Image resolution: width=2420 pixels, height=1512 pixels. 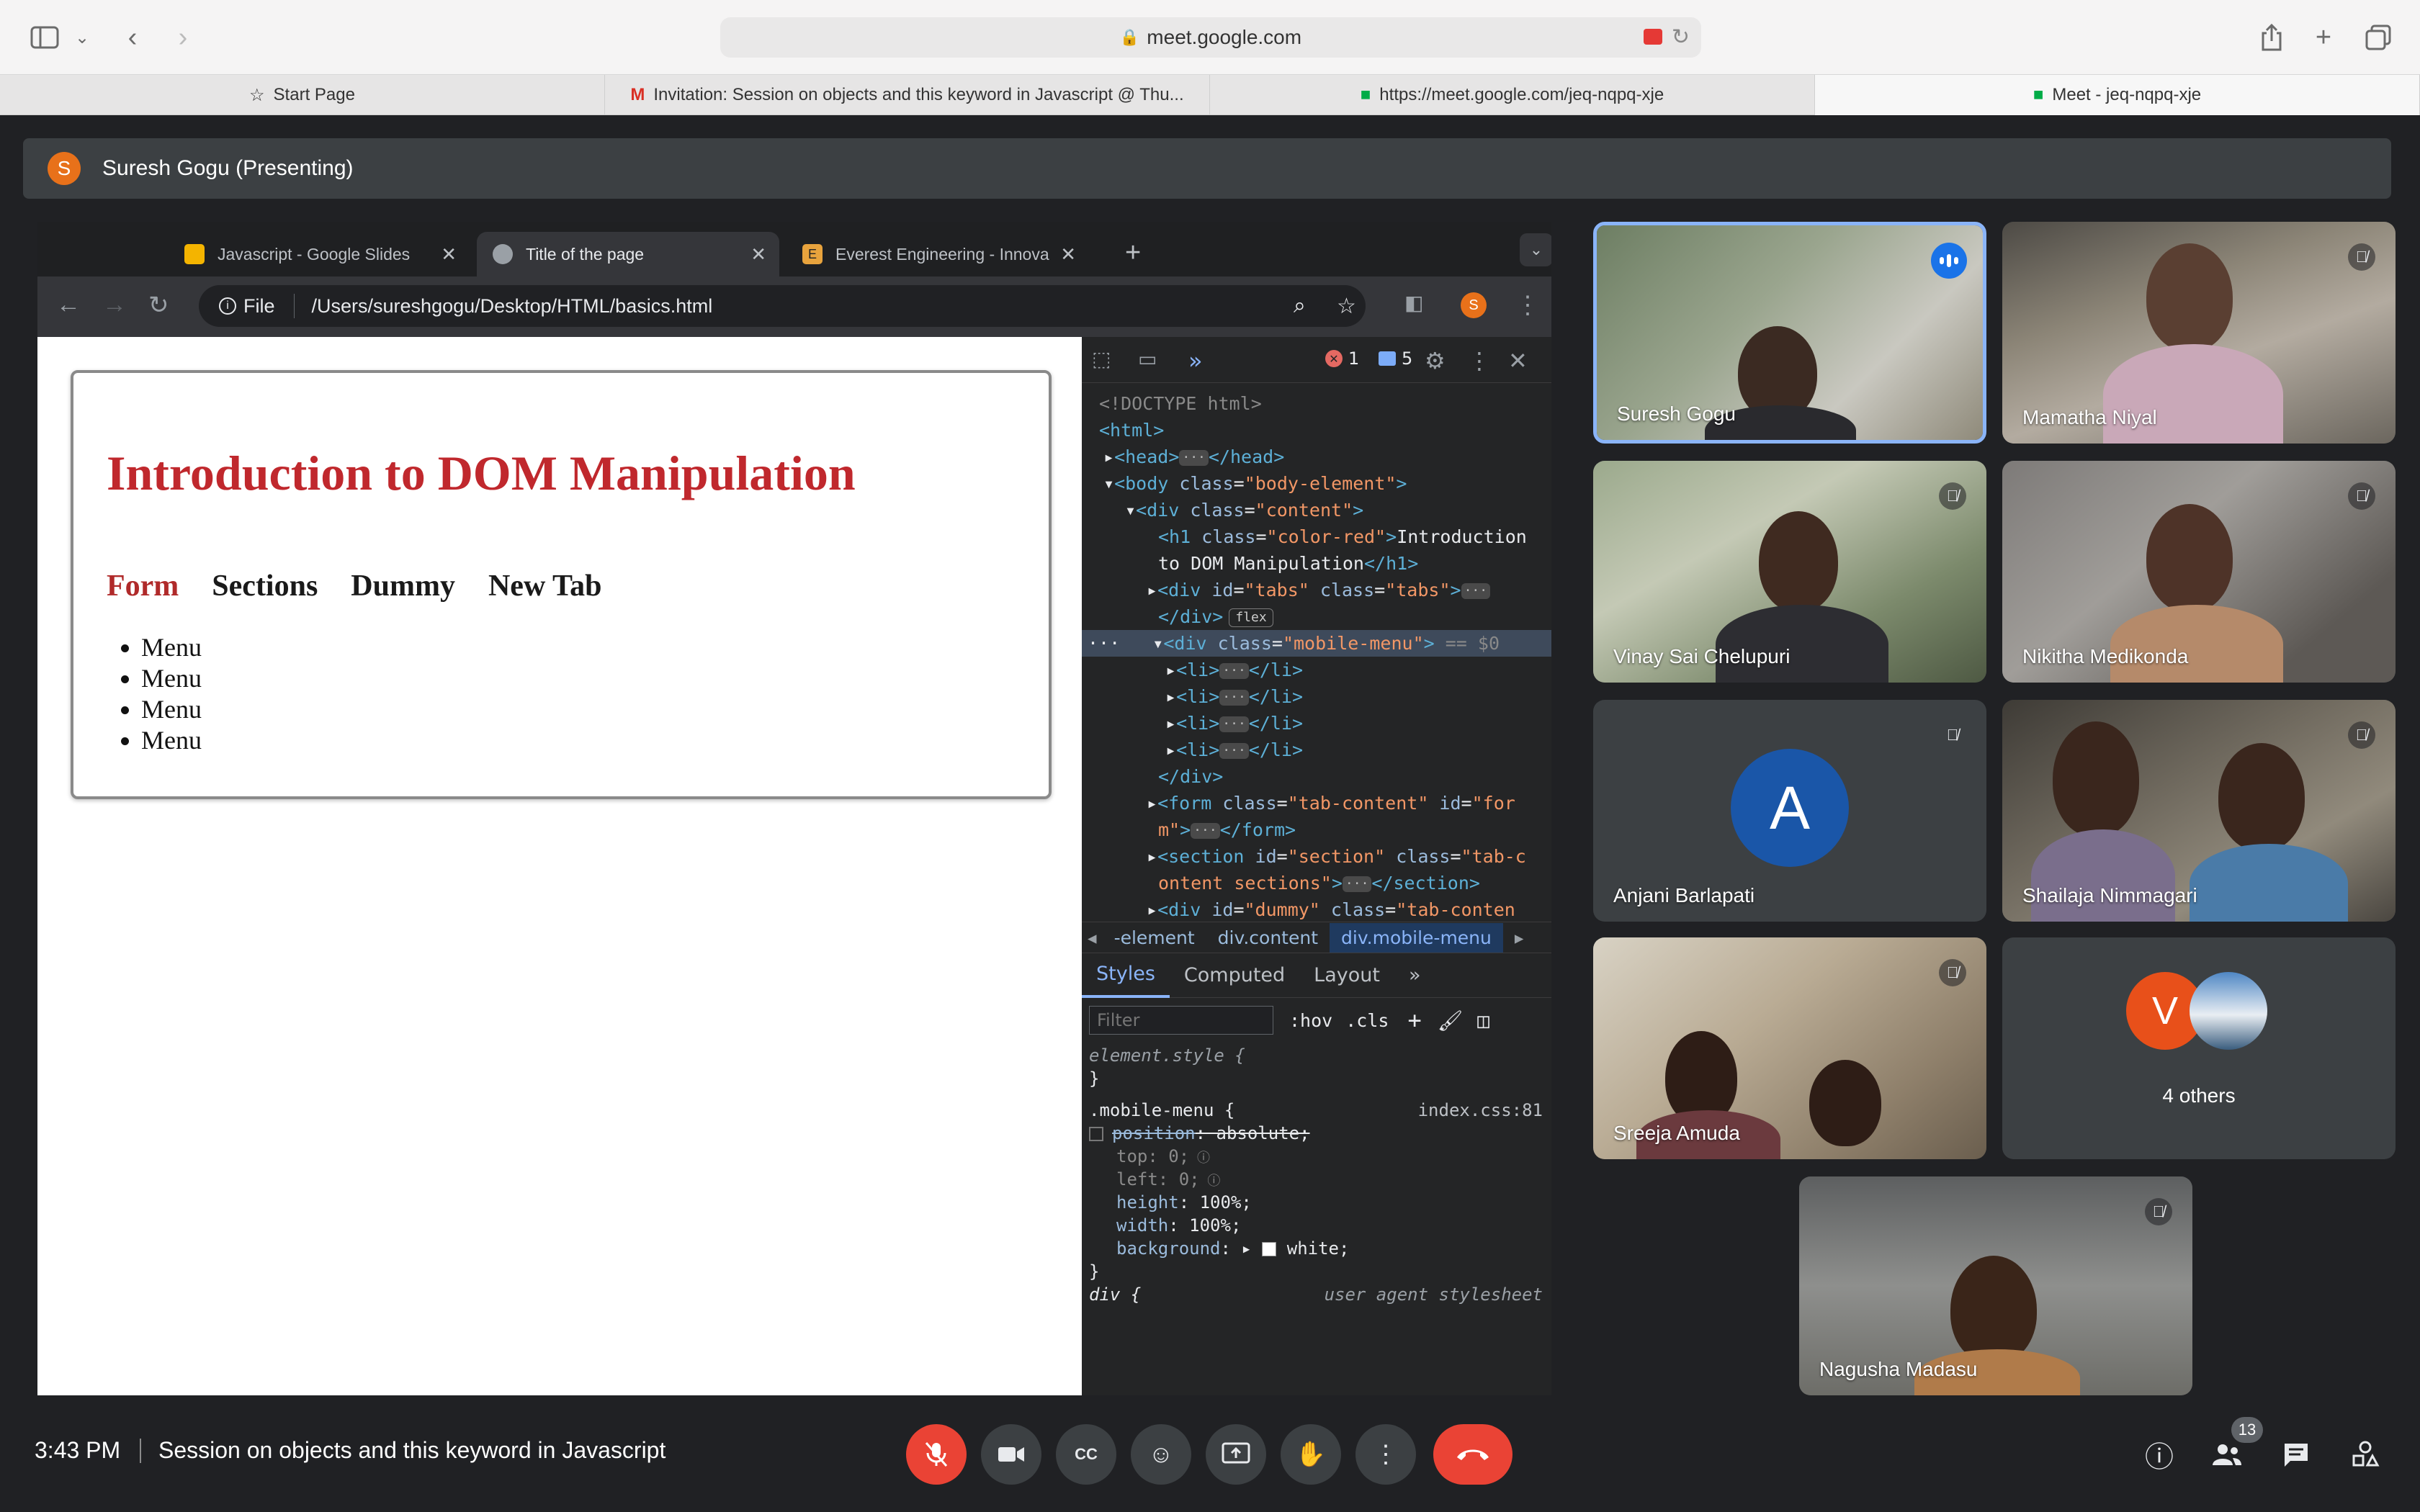 I want to click on css-declaration: width: 100%;, so click(x=1320, y=1225).